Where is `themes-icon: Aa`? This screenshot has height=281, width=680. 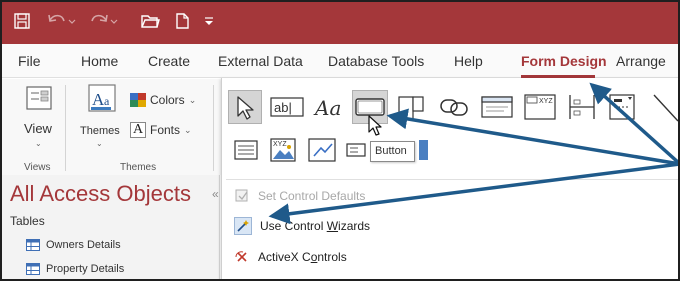 themes-icon: Aa is located at coordinates (103, 99).